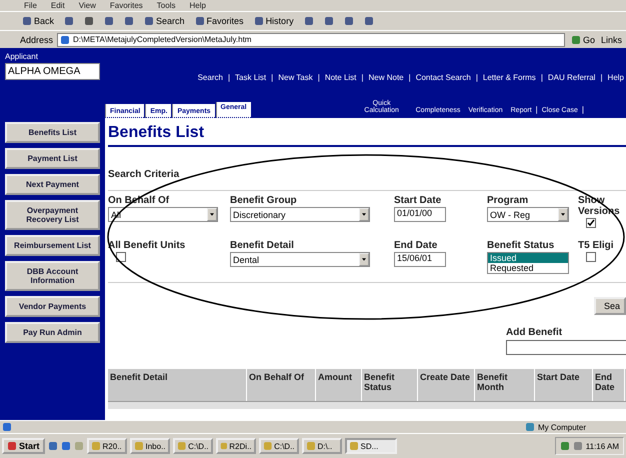 The height and width of the screenshot is (458, 626). Describe the element at coordinates (126, 5) in the screenshot. I see `menu-item: Favorites` at that location.